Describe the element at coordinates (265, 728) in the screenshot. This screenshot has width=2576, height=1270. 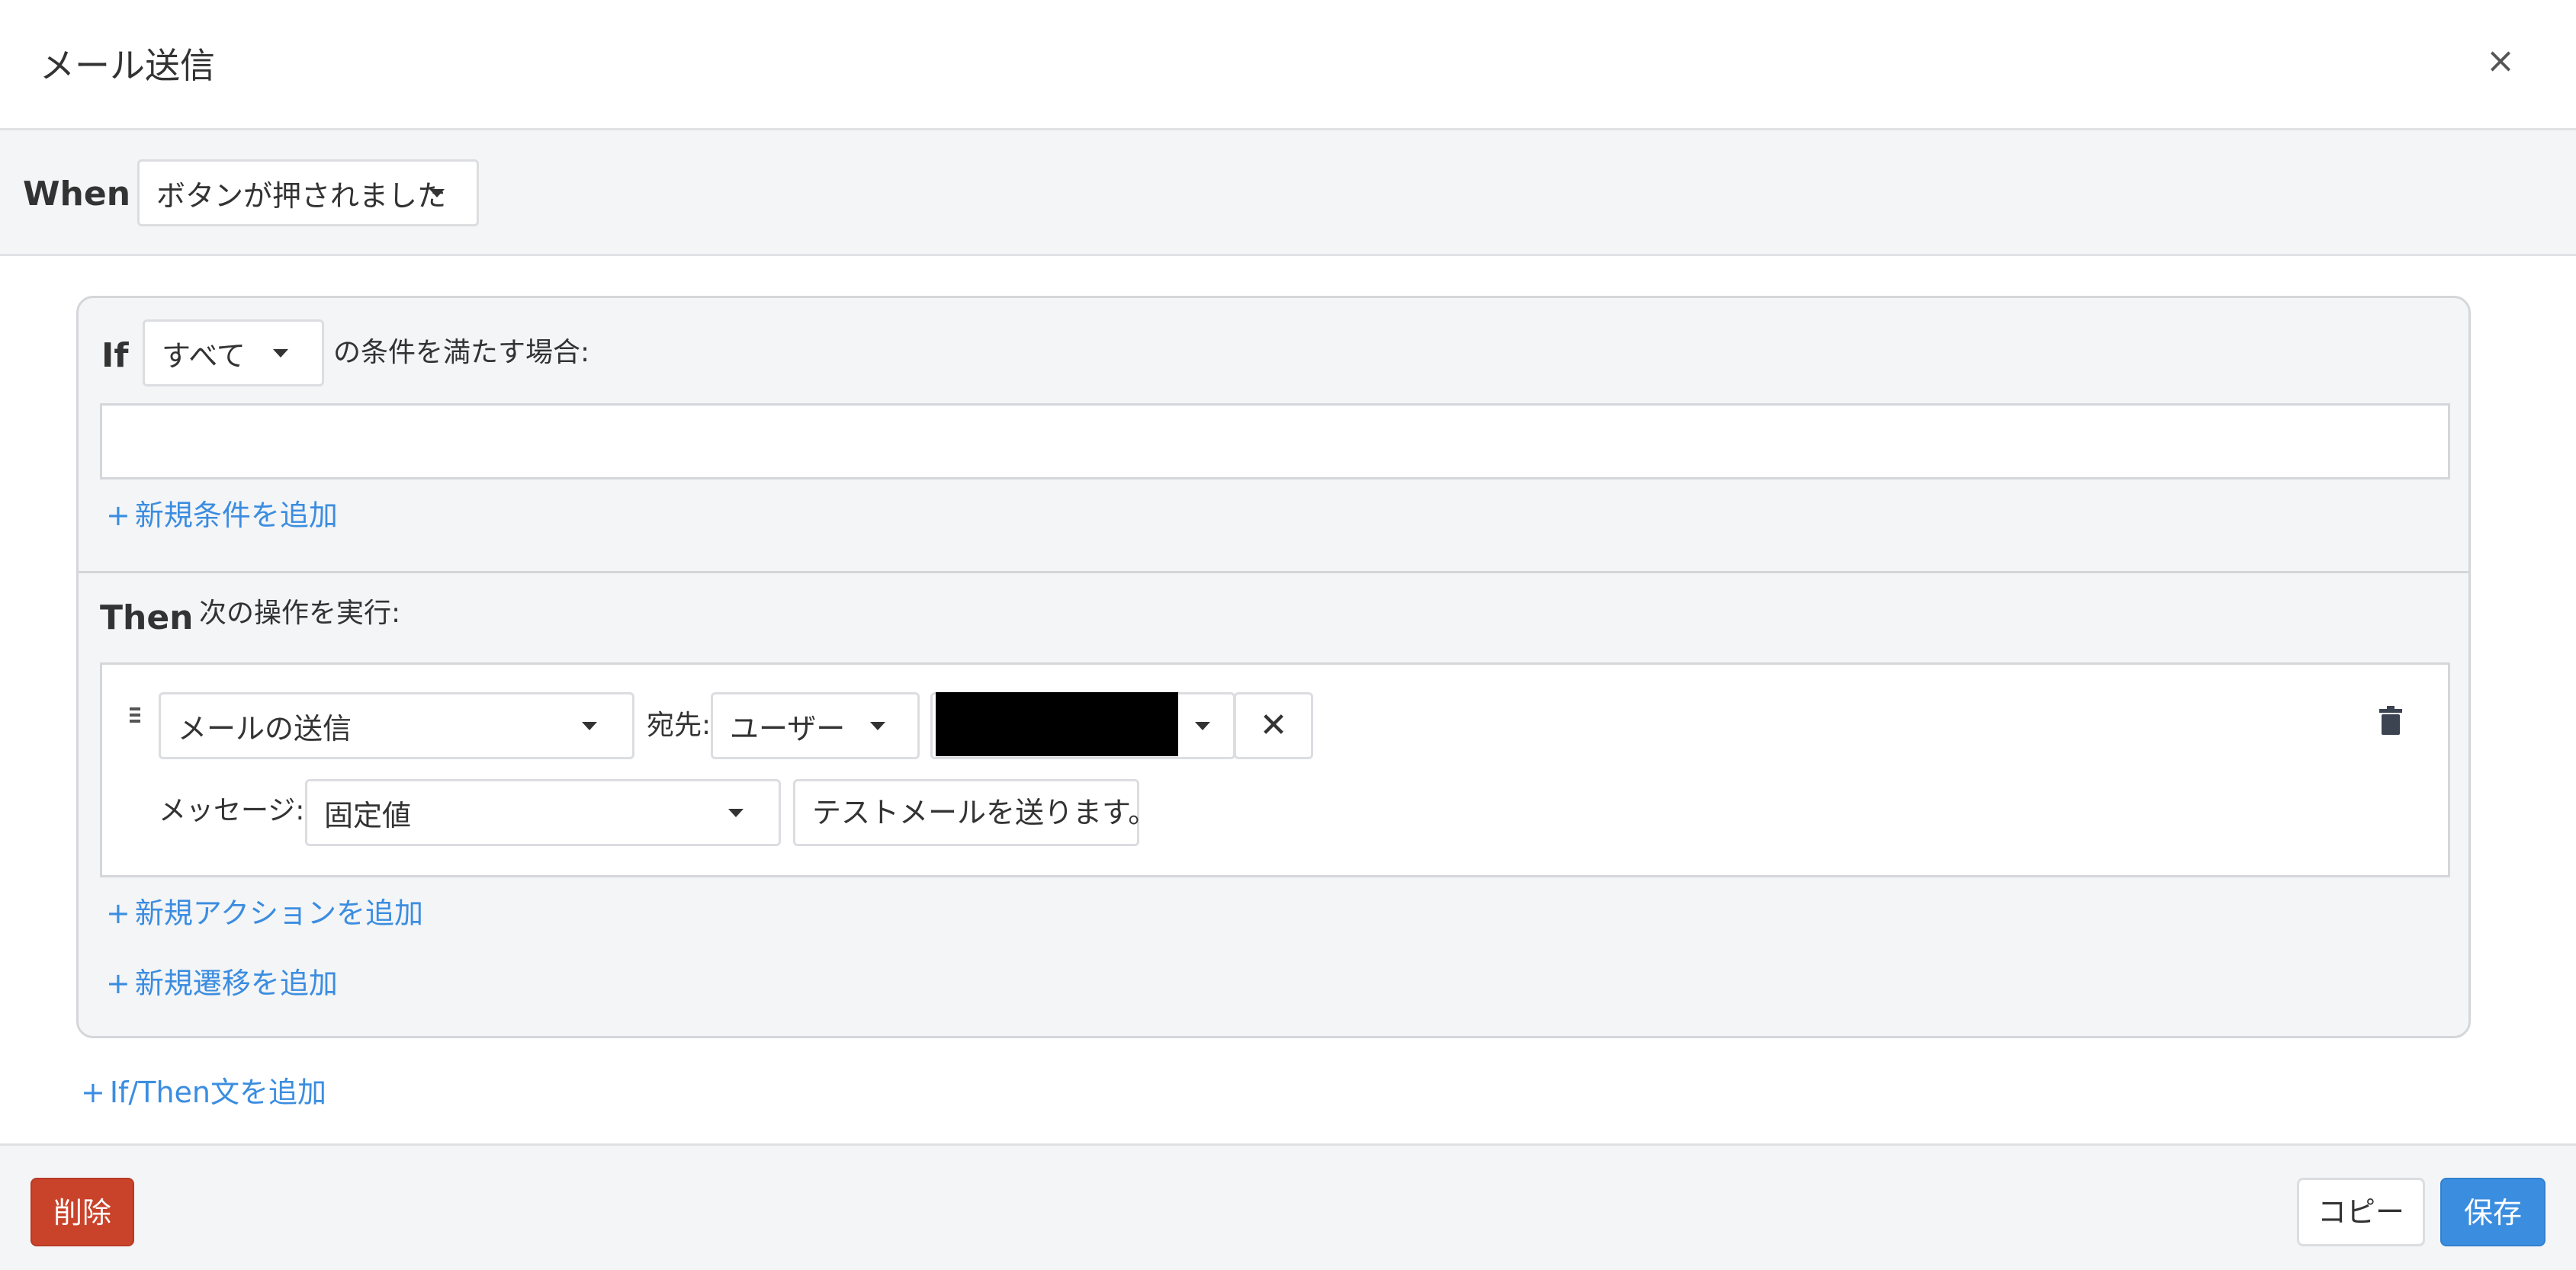
I see `action-type-value: メールの送信` at that location.